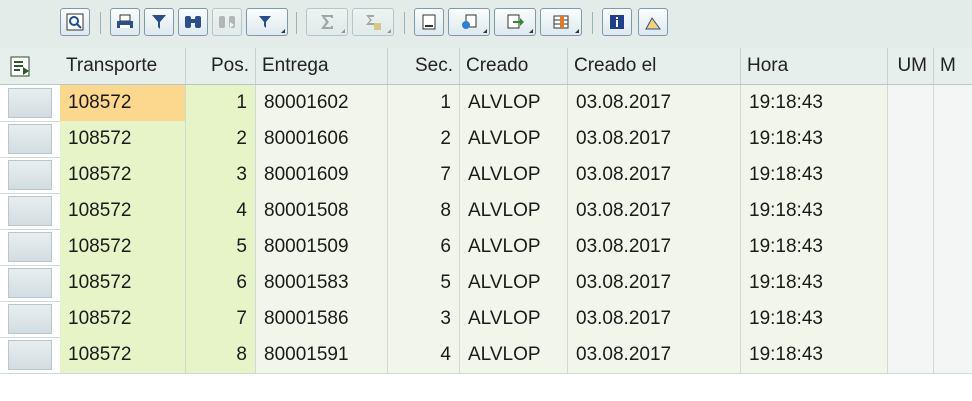 The height and width of the screenshot is (401, 972). I want to click on views-button, so click(469, 22).